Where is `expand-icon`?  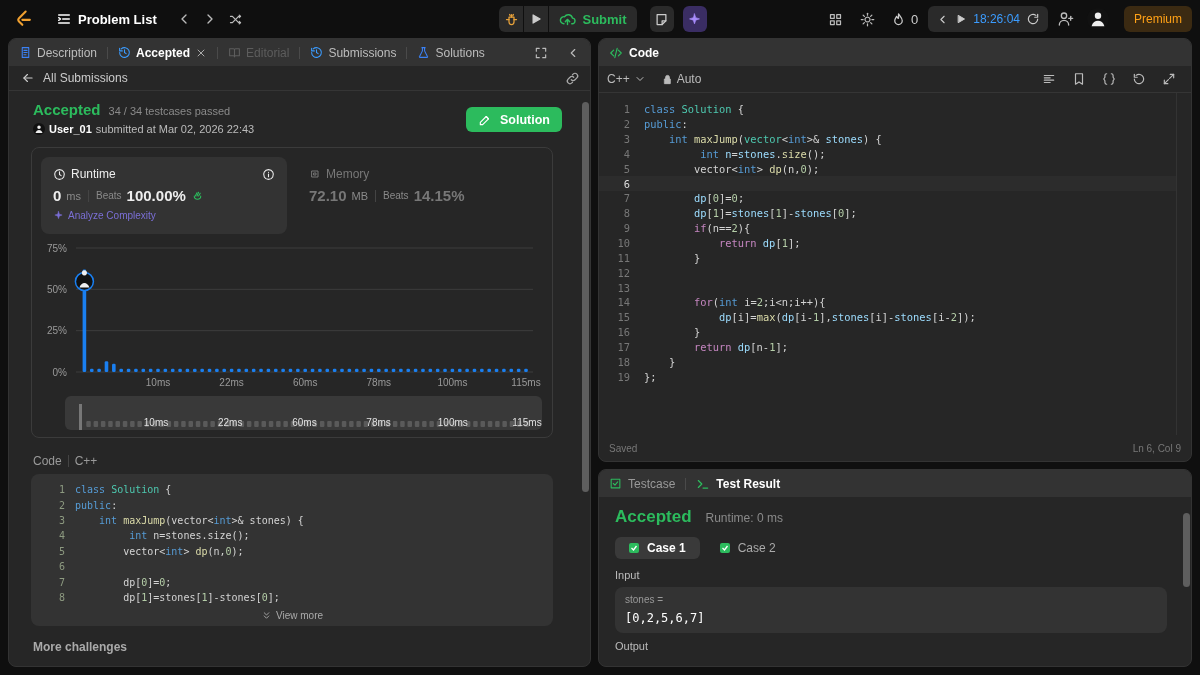
expand-icon is located at coordinates (1169, 79).